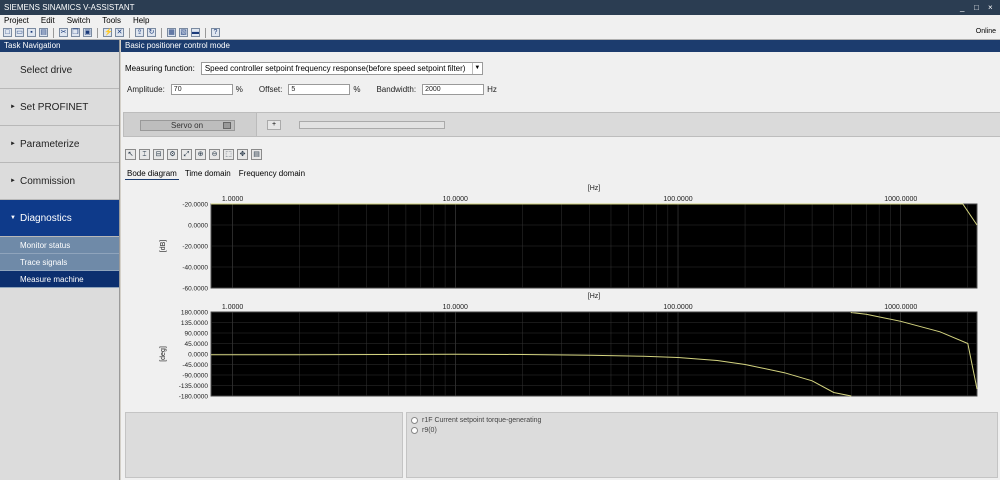 The height and width of the screenshot is (480, 1000). I want to click on minimize-icon: _, so click(964, 7).